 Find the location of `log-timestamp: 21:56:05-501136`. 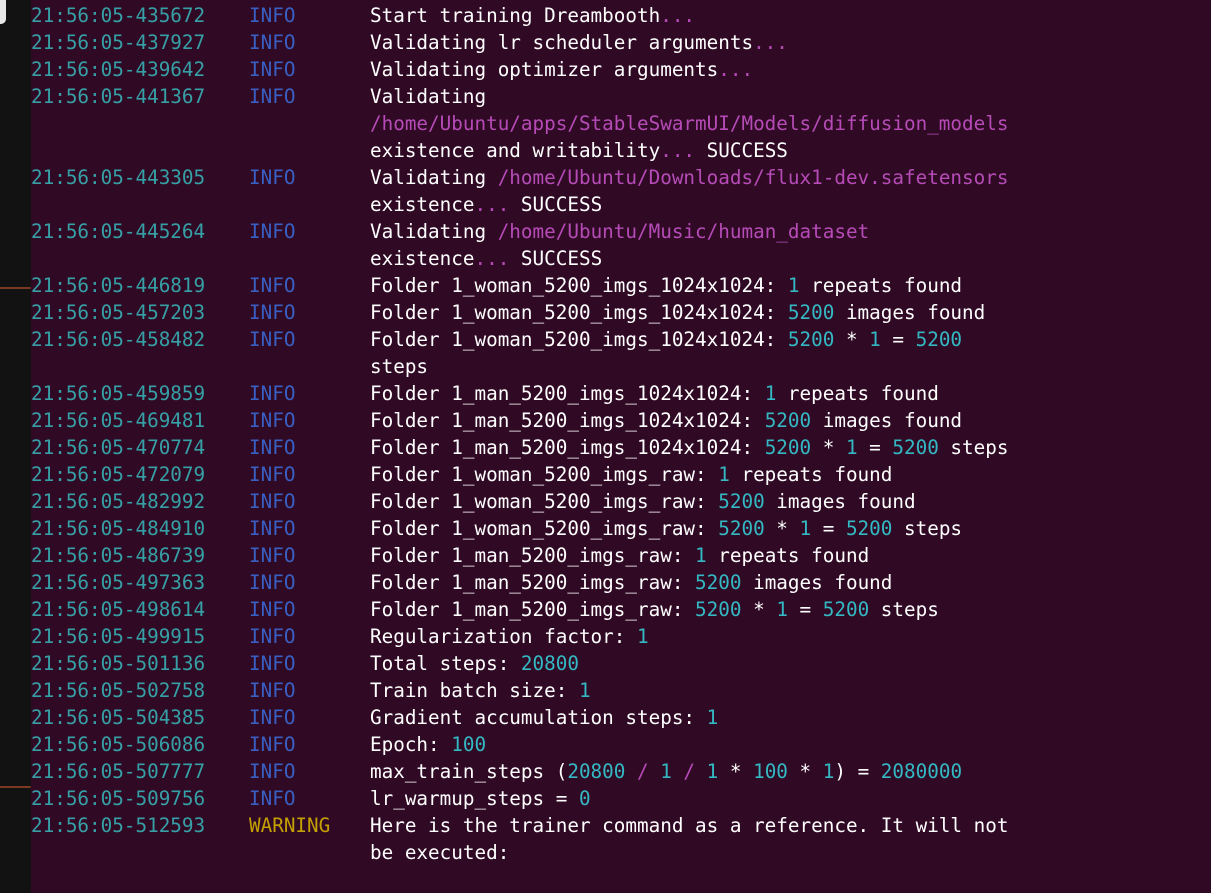

log-timestamp: 21:56:05-501136 is located at coordinates (118, 663).